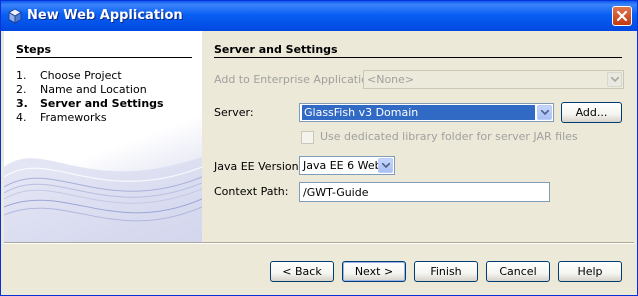 Image resolution: width=638 pixels, height=296 pixels. I want to click on enterprise-app-value: <None>, so click(391, 79).